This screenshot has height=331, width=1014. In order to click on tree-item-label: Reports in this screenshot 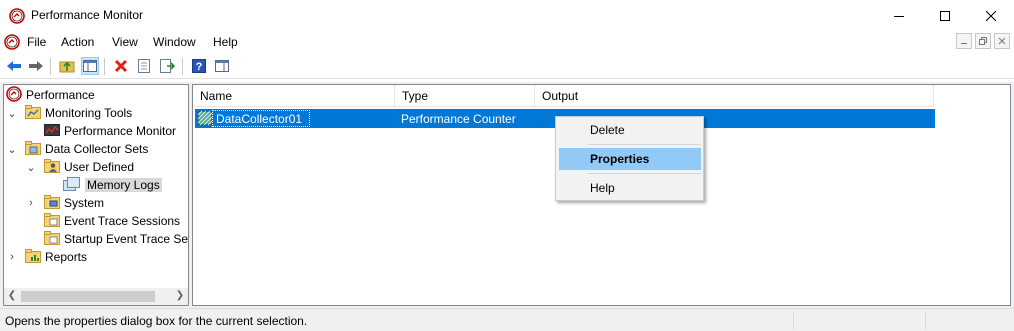, I will do `click(66, 257)`.